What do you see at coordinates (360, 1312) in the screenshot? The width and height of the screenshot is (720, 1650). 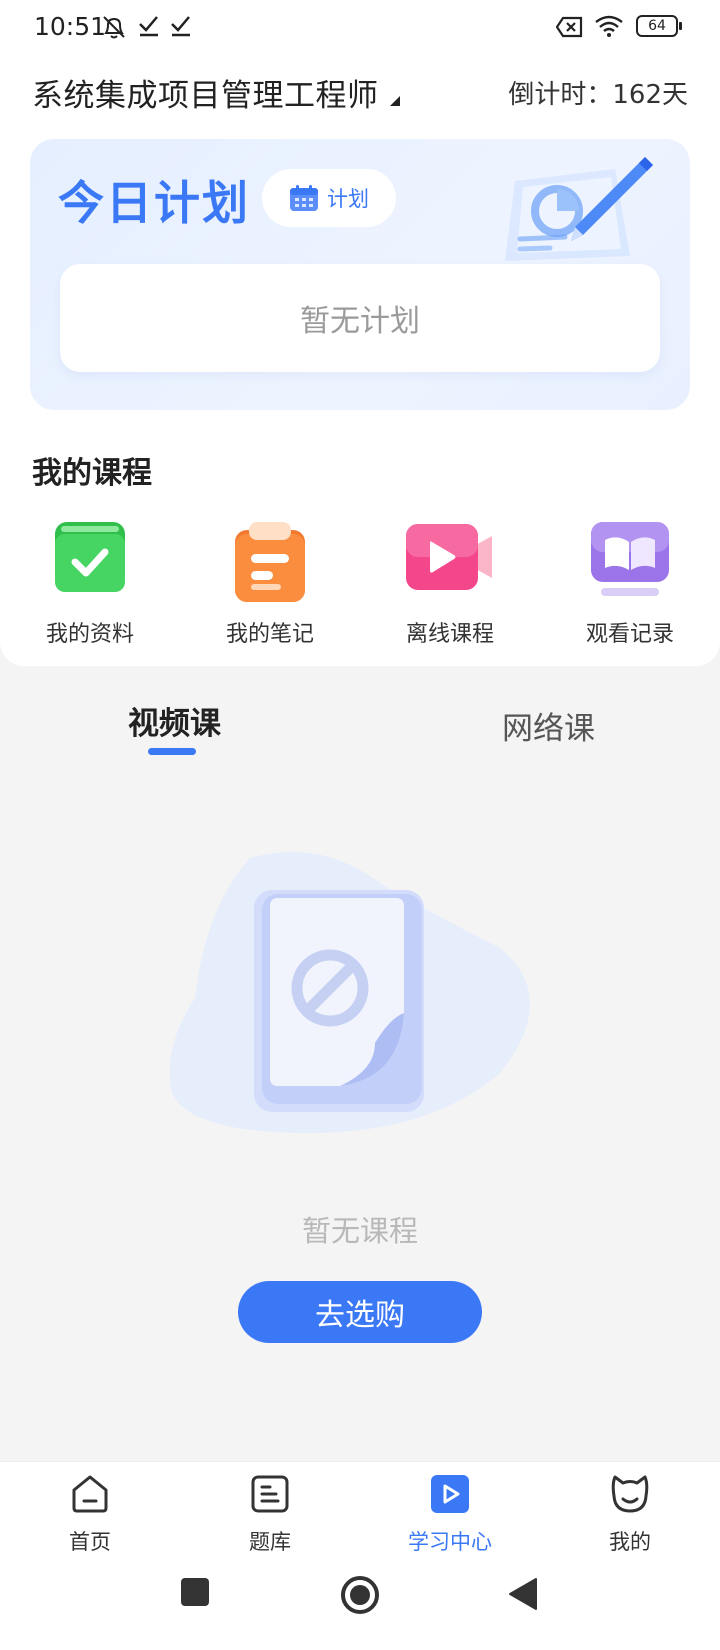 I see `go-shopping-button: 去选购` at bounding box center [360, 1312].